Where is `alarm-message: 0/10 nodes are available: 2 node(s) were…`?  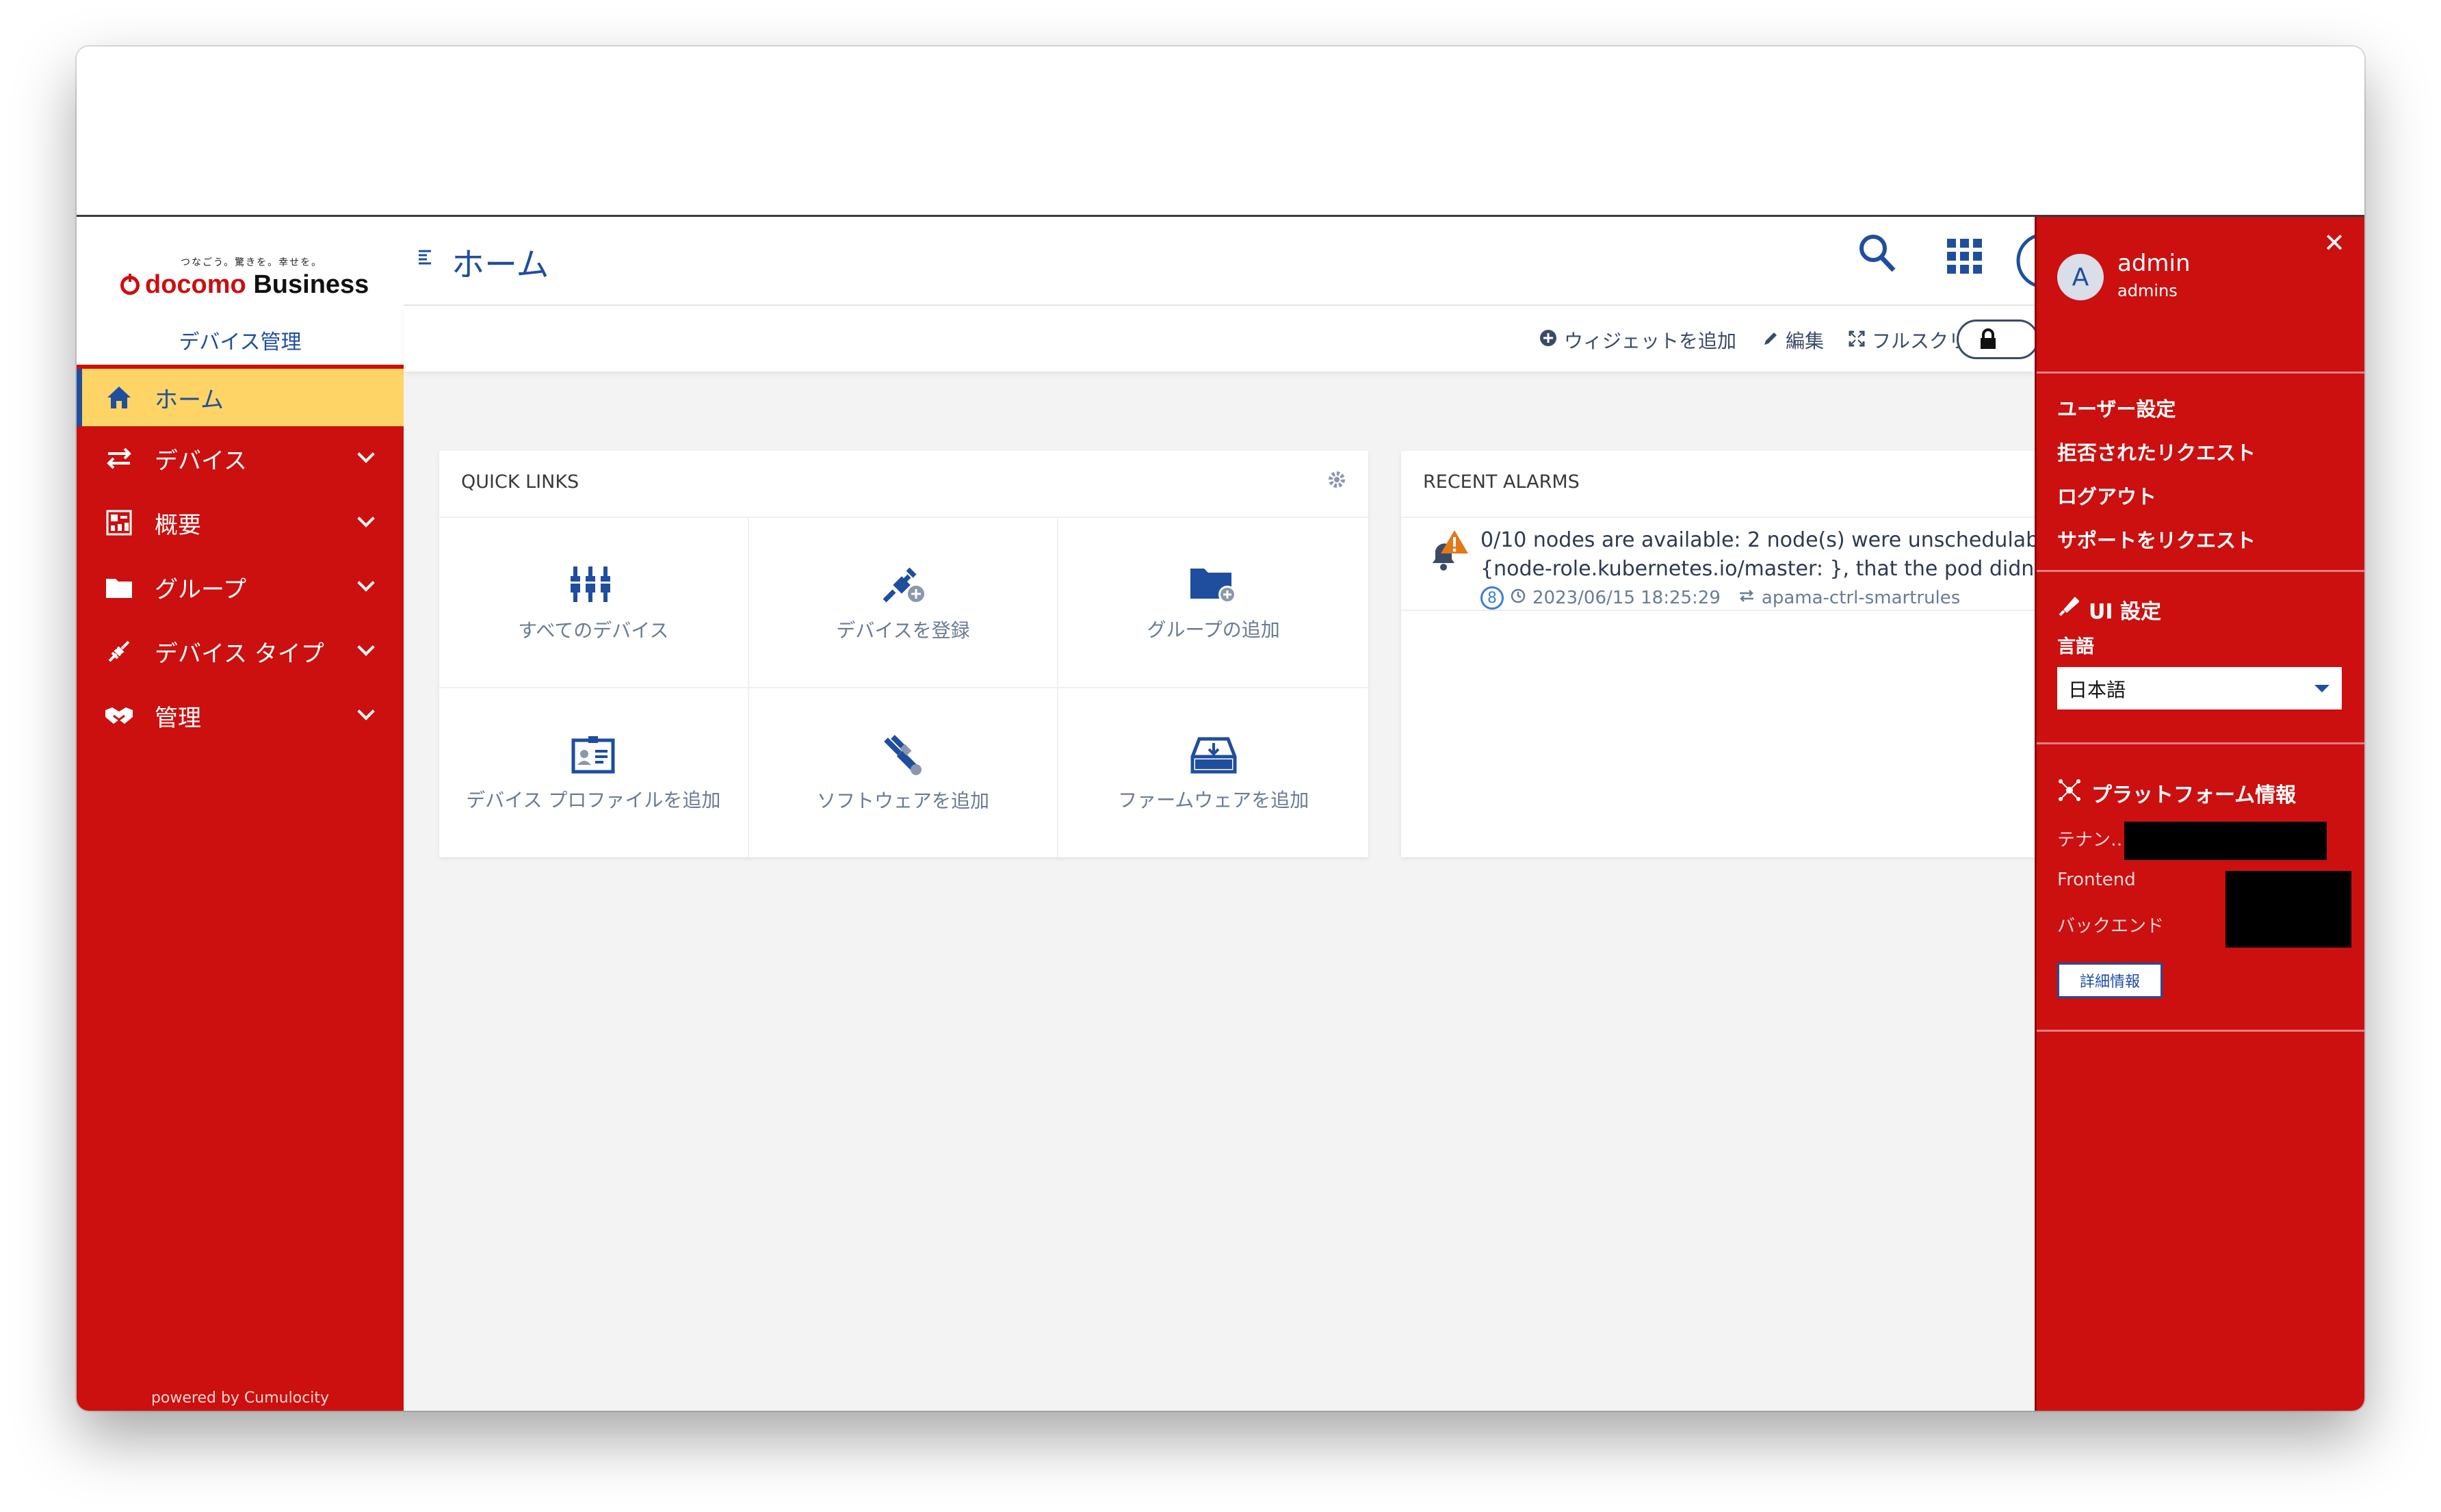
alarm-message: 0/10 nodes are available: 2 node(s) were… is located at coordinates (1761, 555).